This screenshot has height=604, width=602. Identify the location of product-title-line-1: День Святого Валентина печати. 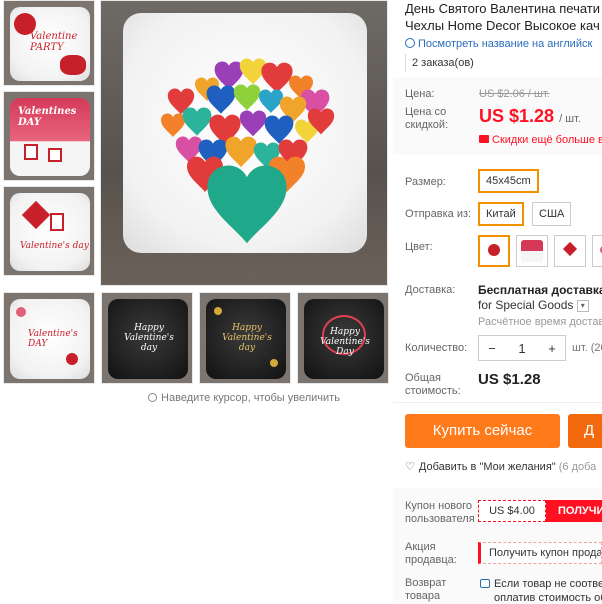
(503, 8).